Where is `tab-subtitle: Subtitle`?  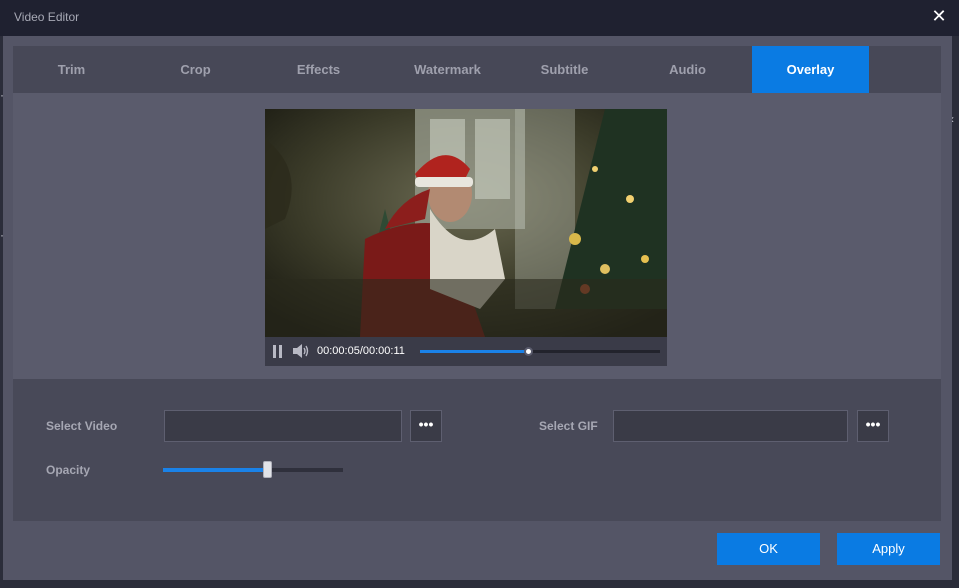
tab-subtitle: Subtitle is located at coordinates (564, 69).